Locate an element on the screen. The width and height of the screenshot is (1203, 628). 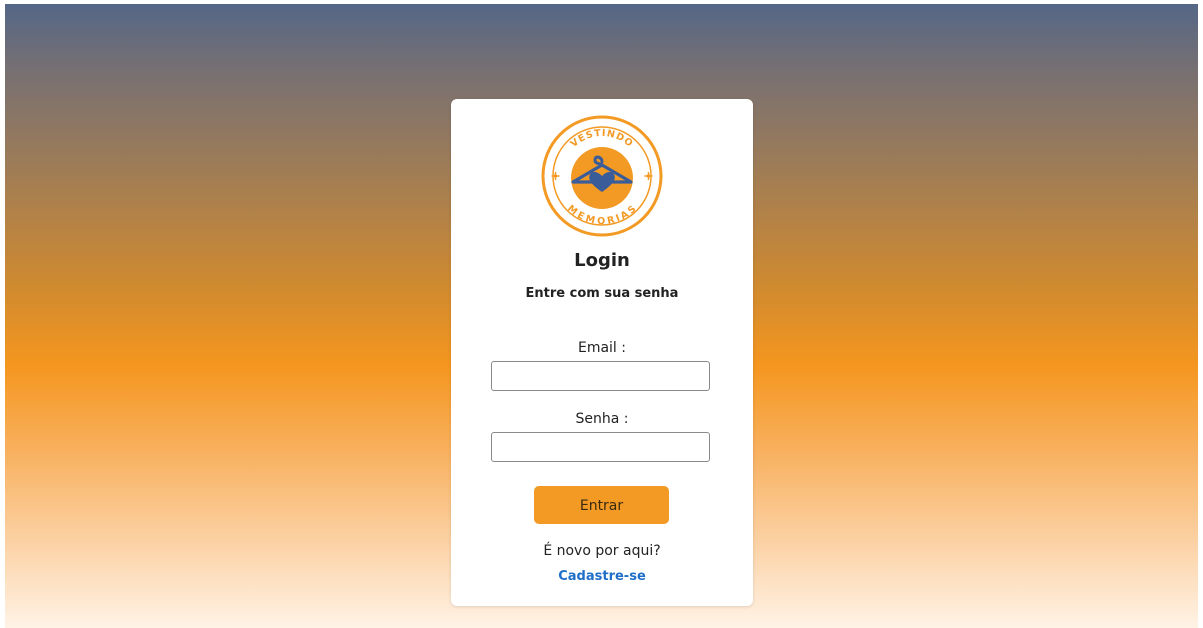
vestindo-memorias-logo: VESTINDO MEMORIAS is located at coordinates (602, 176).